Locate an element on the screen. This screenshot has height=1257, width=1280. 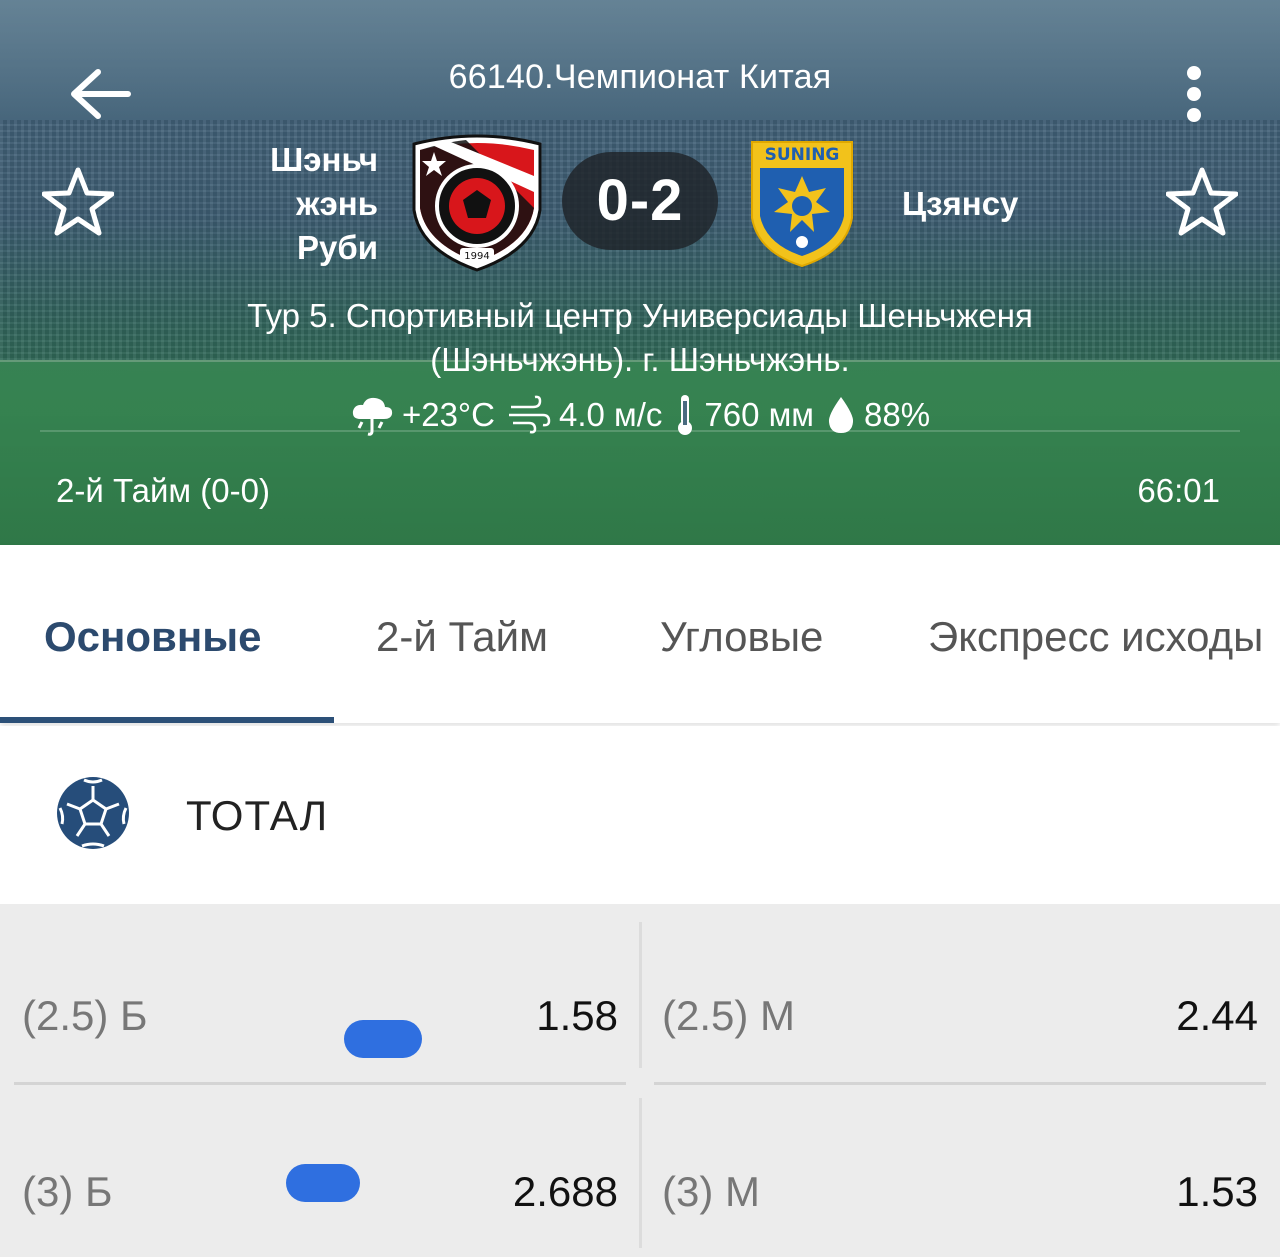
humidity: 88% is located at coordinates (878, 415).